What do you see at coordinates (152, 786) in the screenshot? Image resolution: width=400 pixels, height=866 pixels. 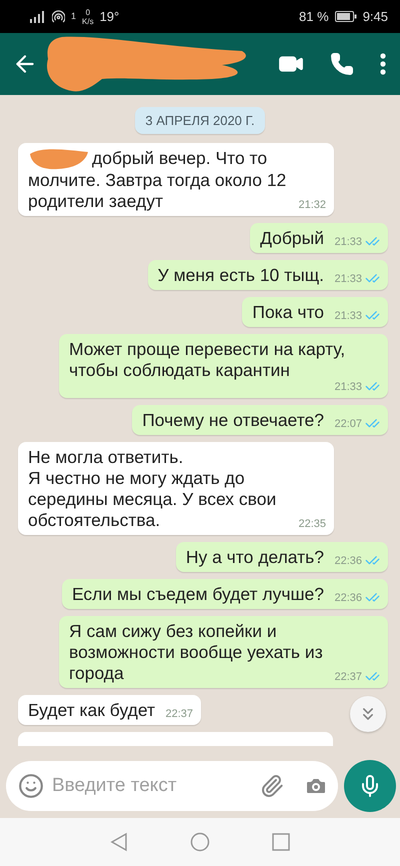 I see `message-input-field: Введите текст` at bounding box center [152, 786].